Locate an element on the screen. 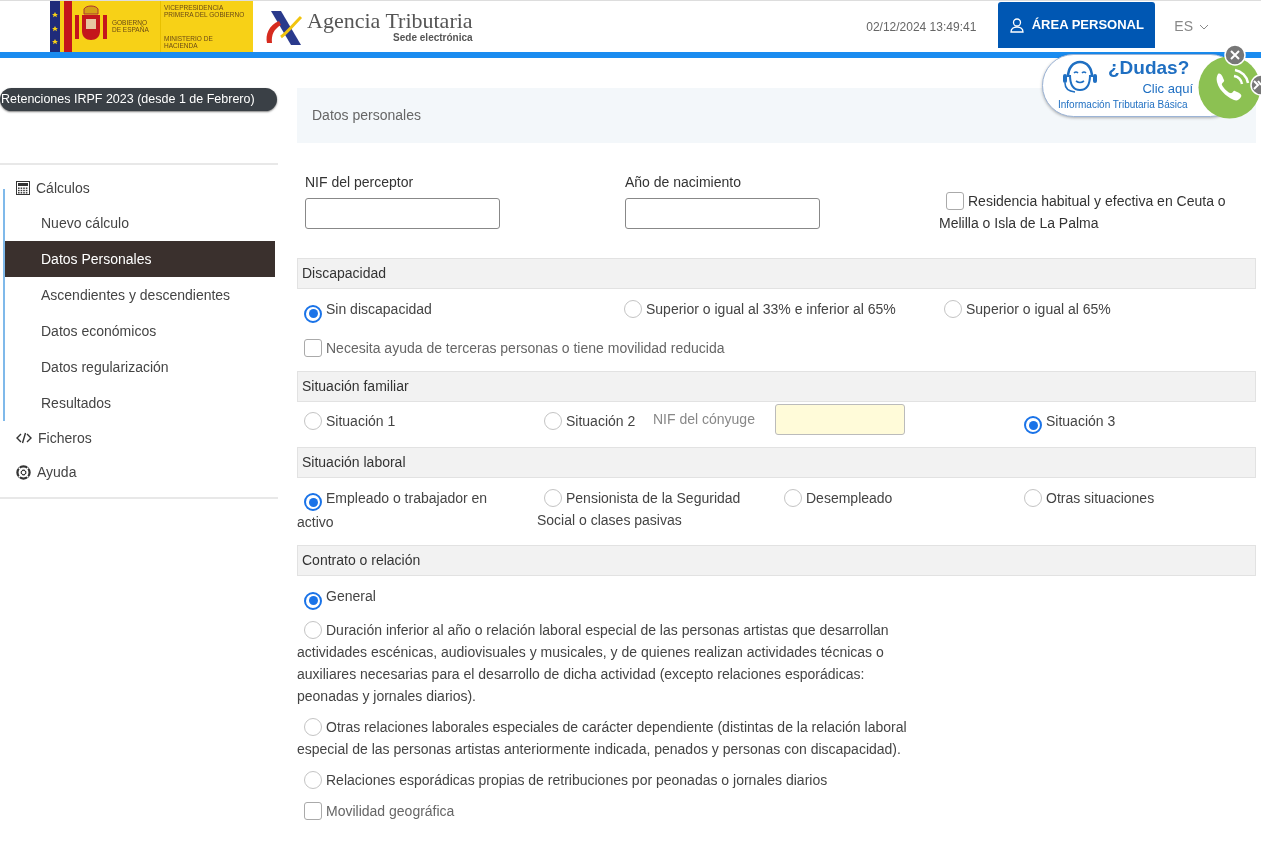  radio-option: Superior o igual al 33% e inferior al 65% is located at coordinates (773, 309).